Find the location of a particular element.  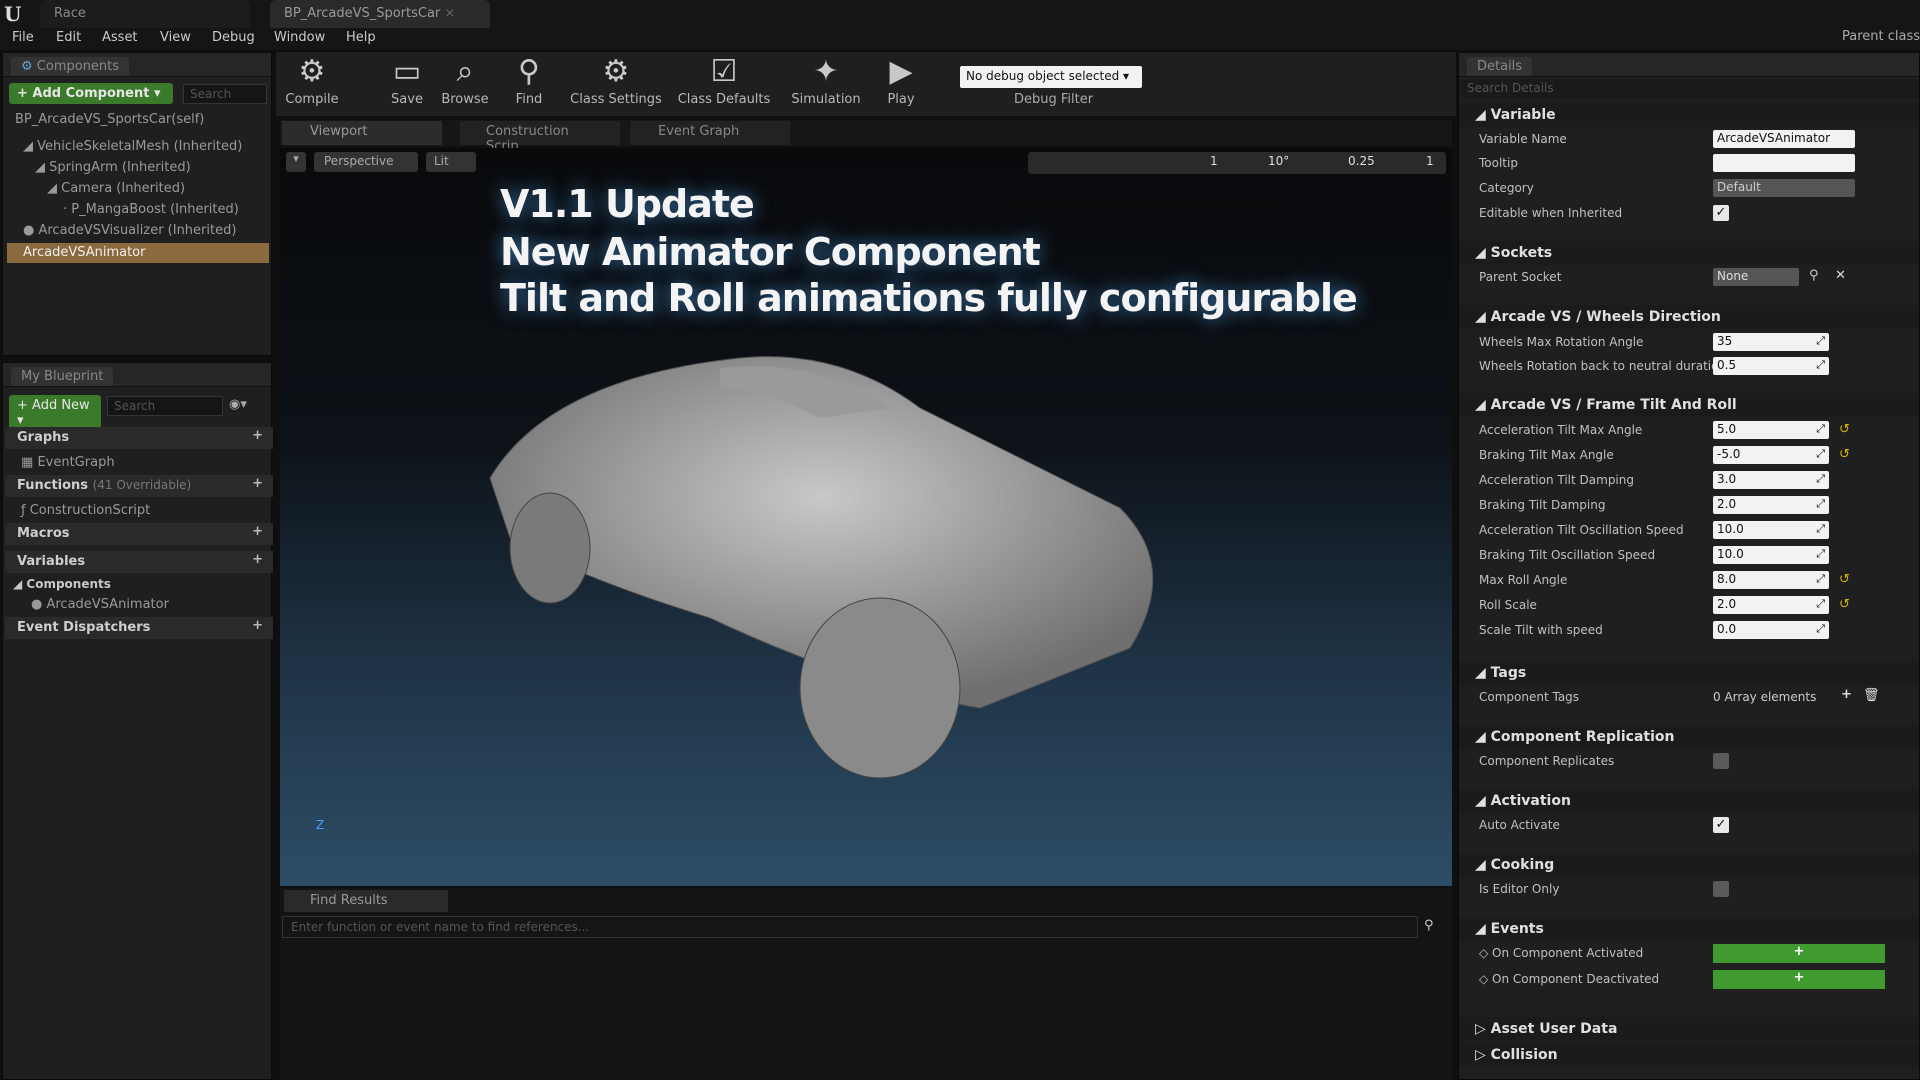

menu-debug: Debug is located at coordinates (233, 37).